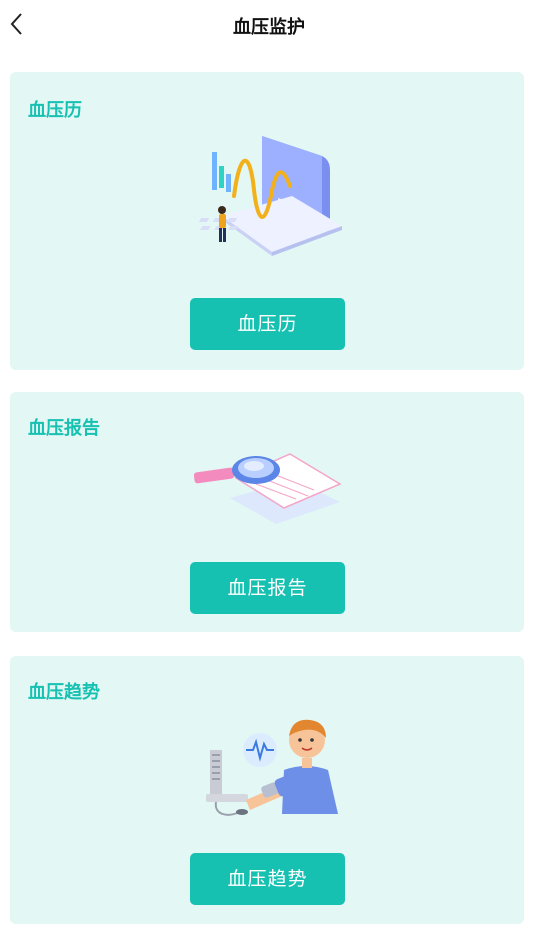 Image resolution: width=538 pixels, height=946 pixels. Describe the element at coordinates (55, 110) in the screenshot. I see `card-title: 血压历` at that location.